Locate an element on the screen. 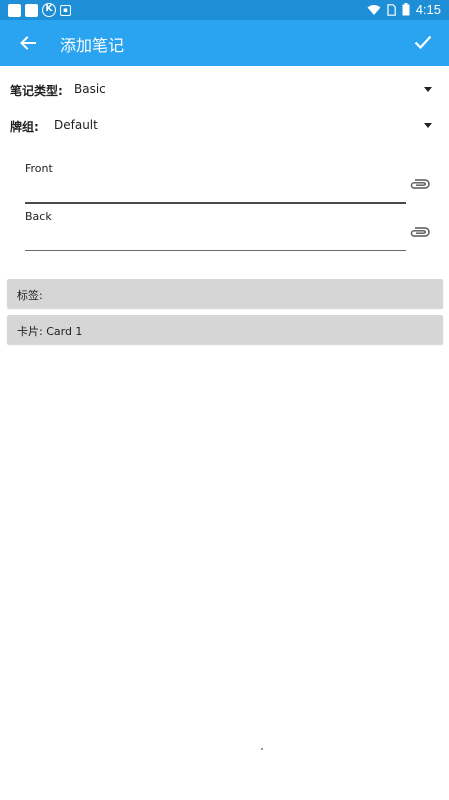 This screenshot has height=800, width=449. tags-button: 标签: is located at coordinates (225, 293).